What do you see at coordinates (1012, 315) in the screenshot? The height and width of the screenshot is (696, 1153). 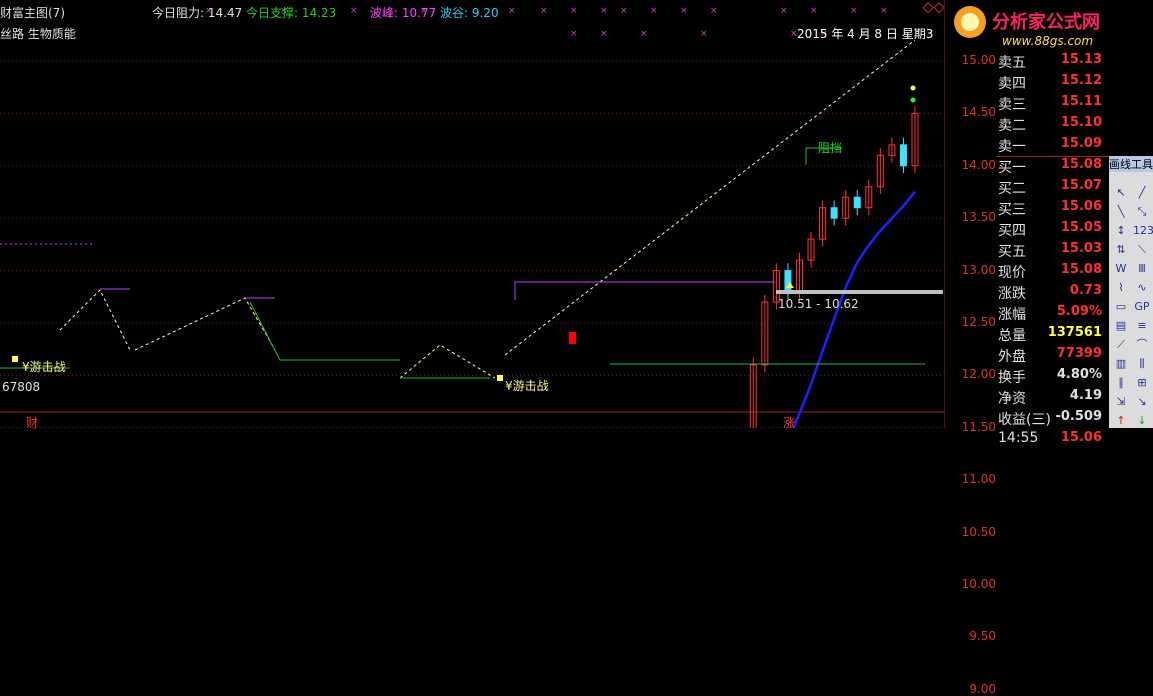 I see `quote-label: 涨幅` at bounding box center [1012, 315].